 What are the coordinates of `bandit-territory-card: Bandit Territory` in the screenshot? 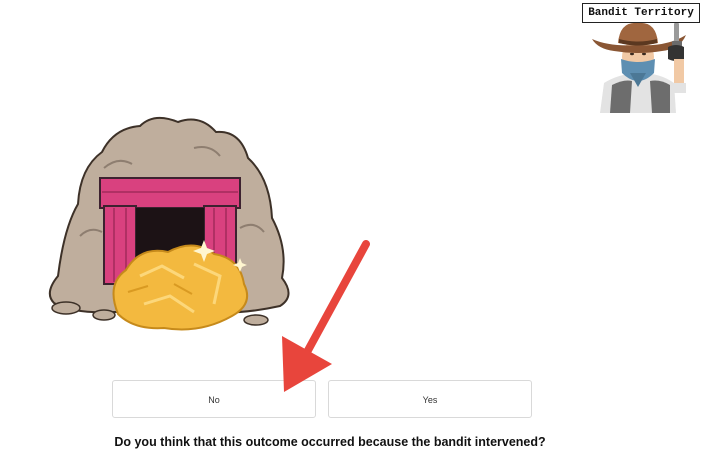 It's located at (641, 58).